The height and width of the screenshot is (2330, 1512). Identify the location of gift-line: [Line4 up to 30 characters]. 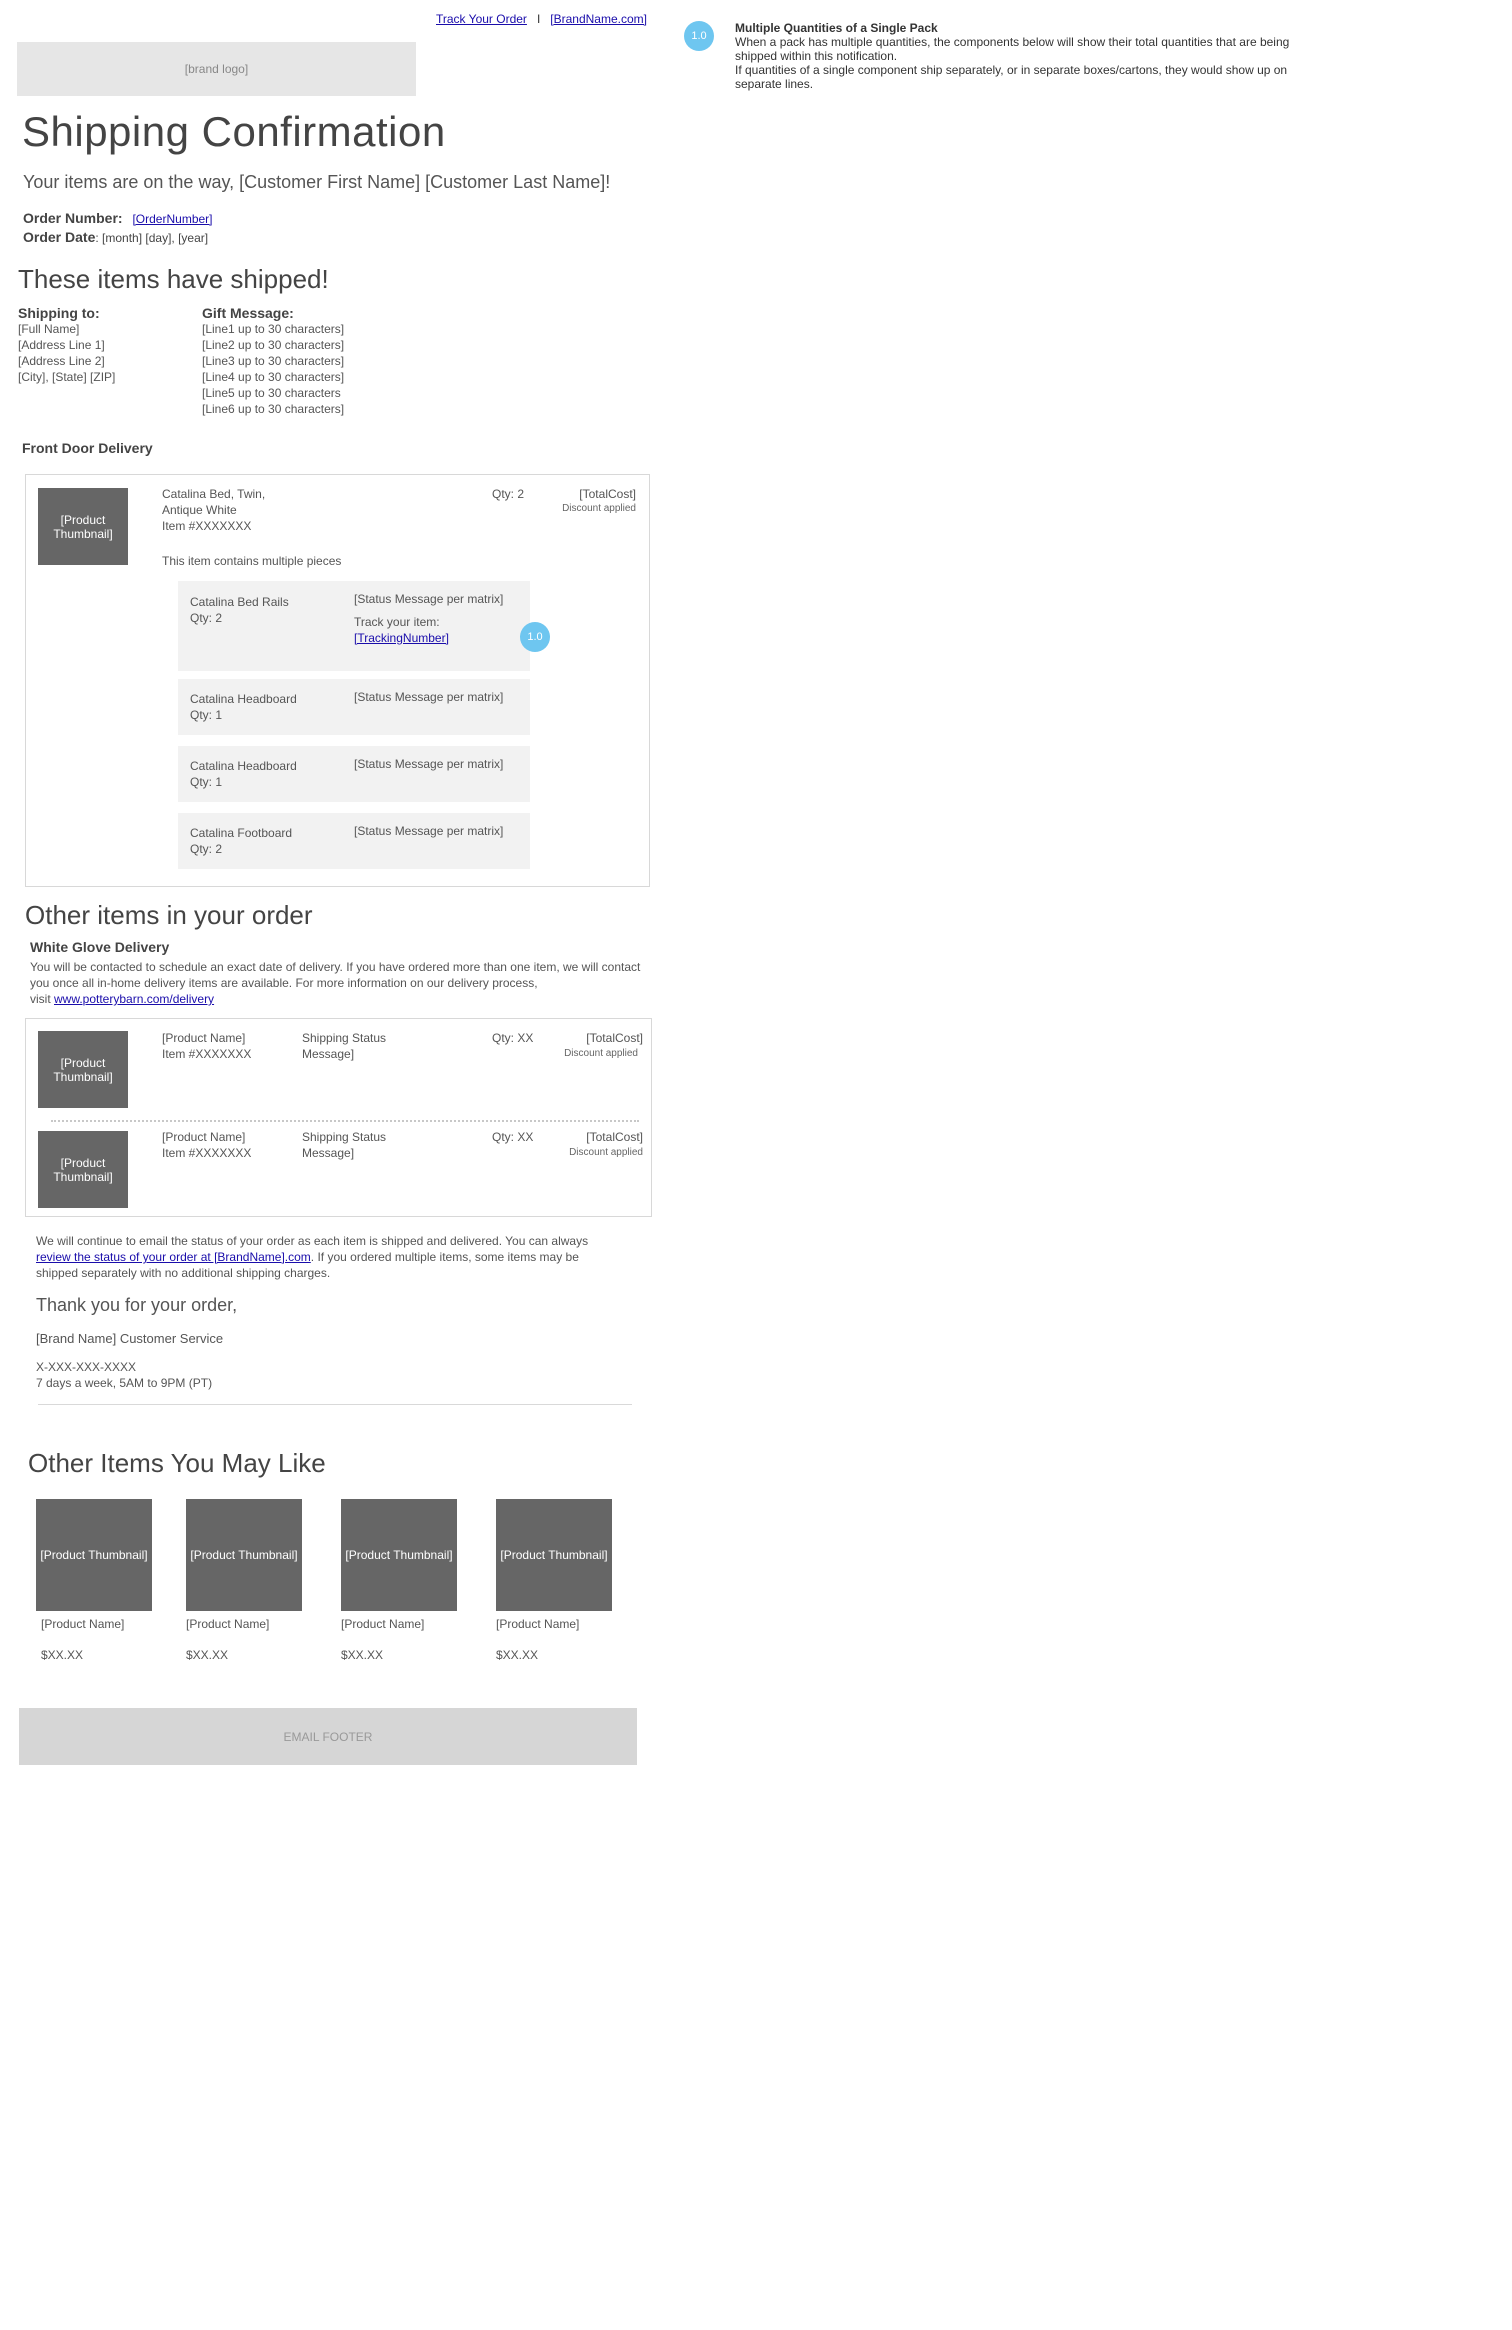
(273, 377).